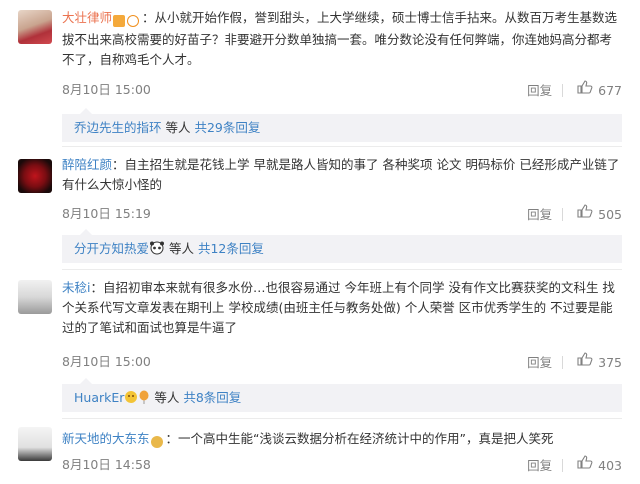  I want to click on reply-summary: HuarkEr 等人 共8条回复, so click(342, 396).